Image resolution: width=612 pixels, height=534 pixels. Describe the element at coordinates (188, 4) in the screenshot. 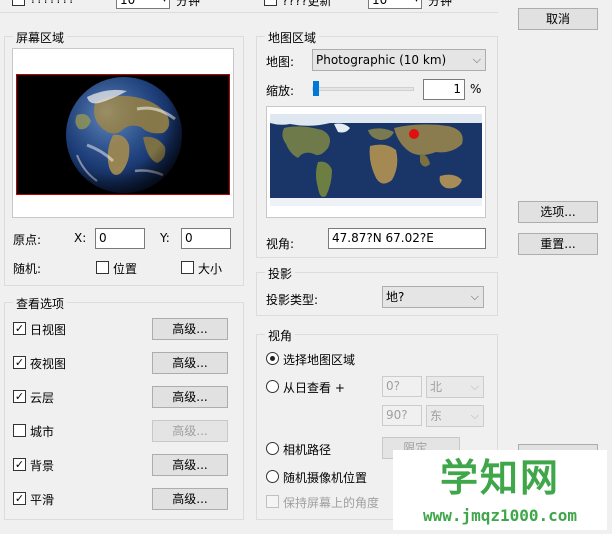

I see `top-left-unit: 分钟` at that location.